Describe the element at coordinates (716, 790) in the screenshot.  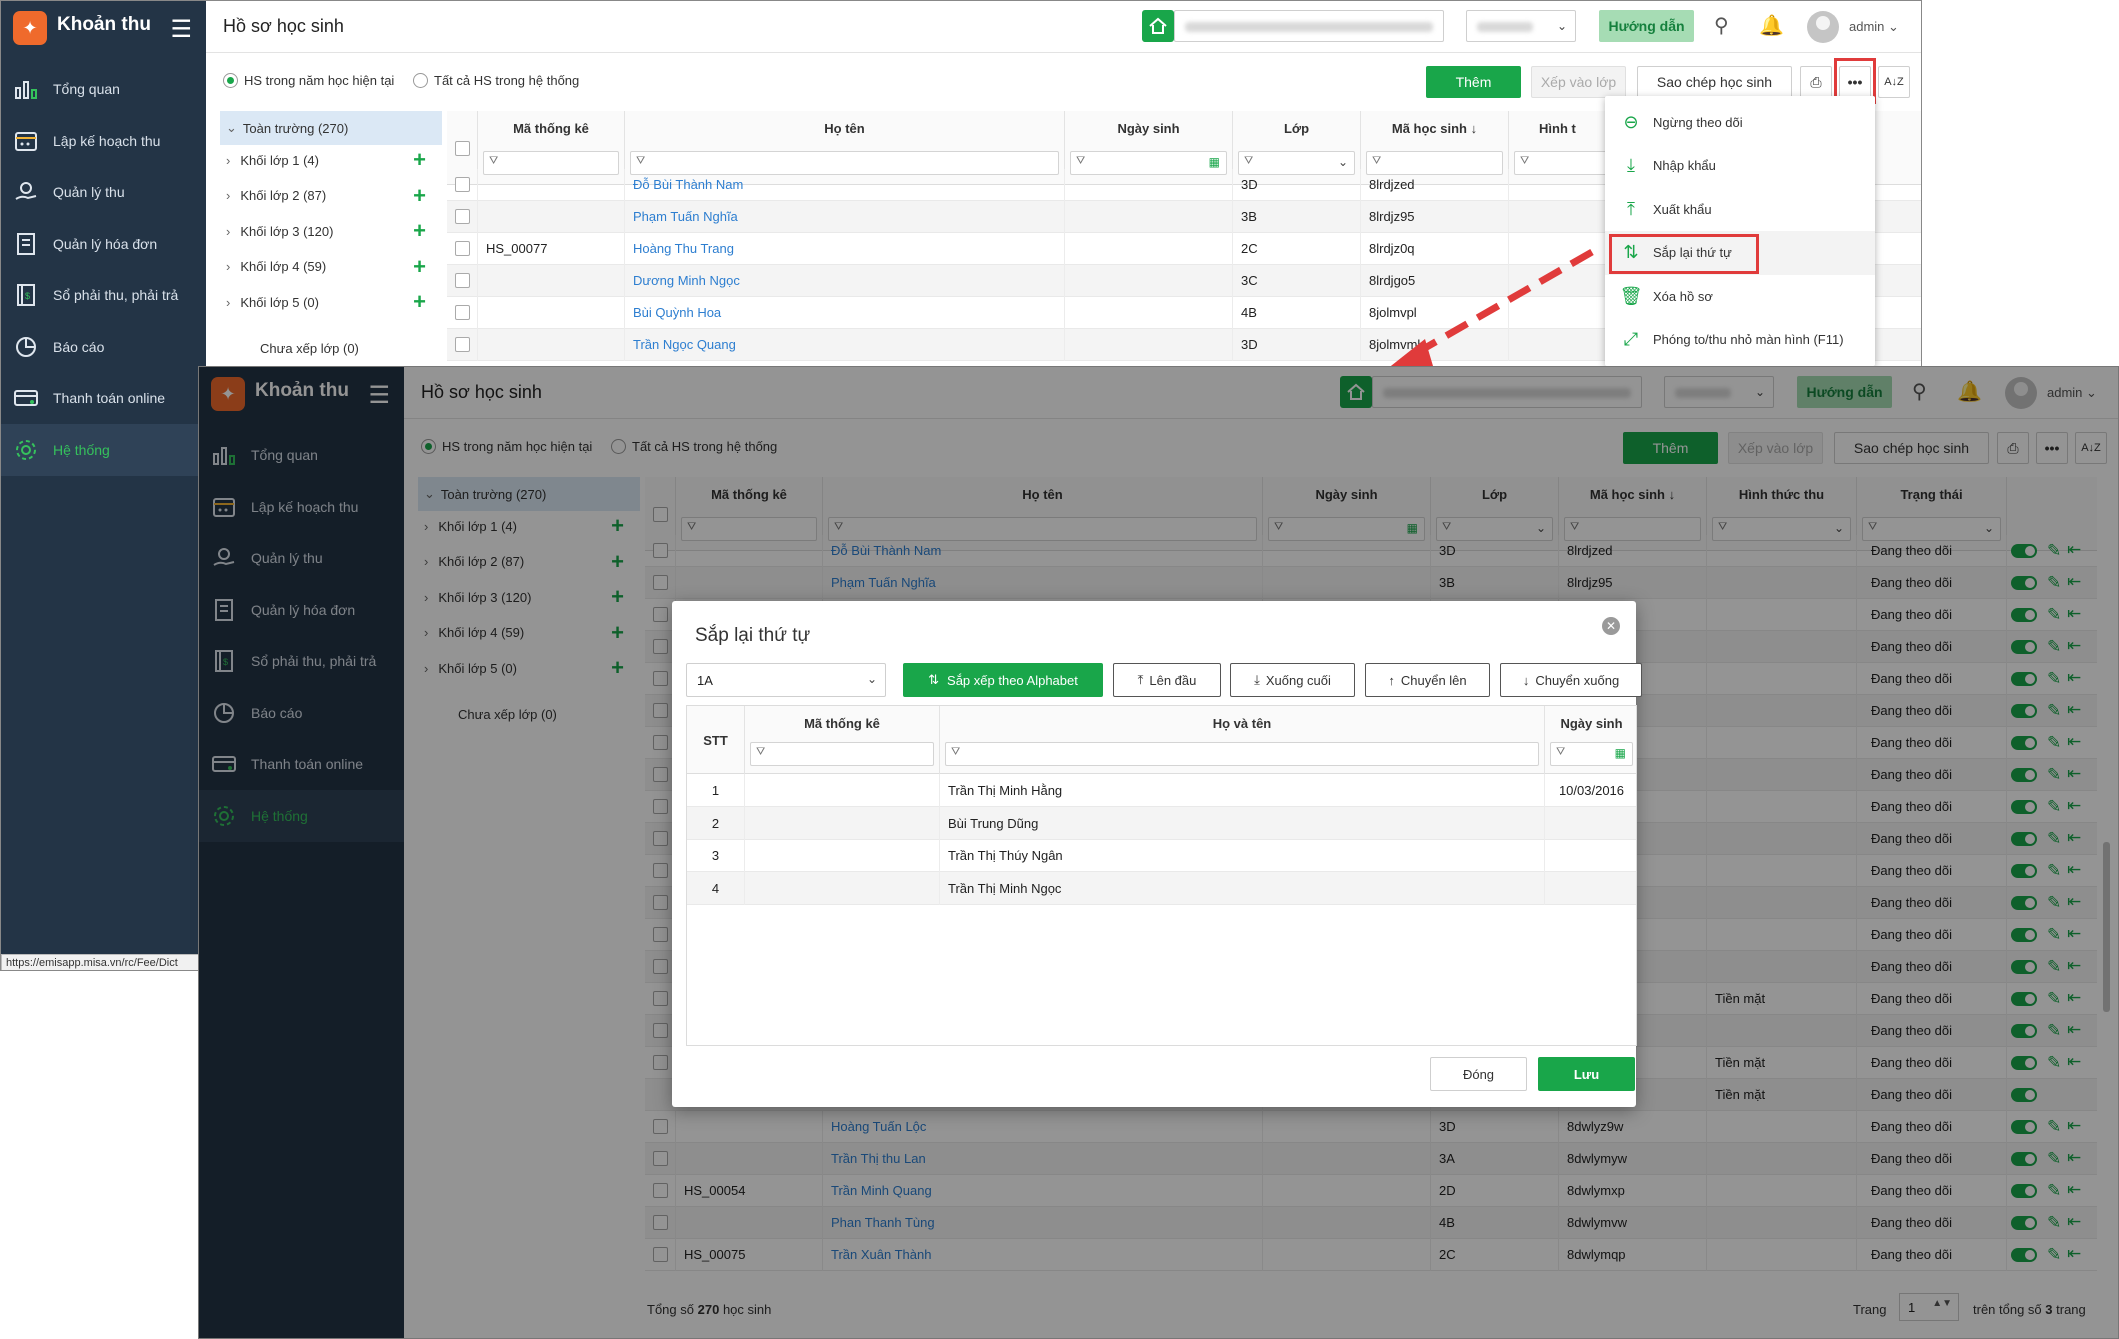
I see `cell-stt: 1` at that location.